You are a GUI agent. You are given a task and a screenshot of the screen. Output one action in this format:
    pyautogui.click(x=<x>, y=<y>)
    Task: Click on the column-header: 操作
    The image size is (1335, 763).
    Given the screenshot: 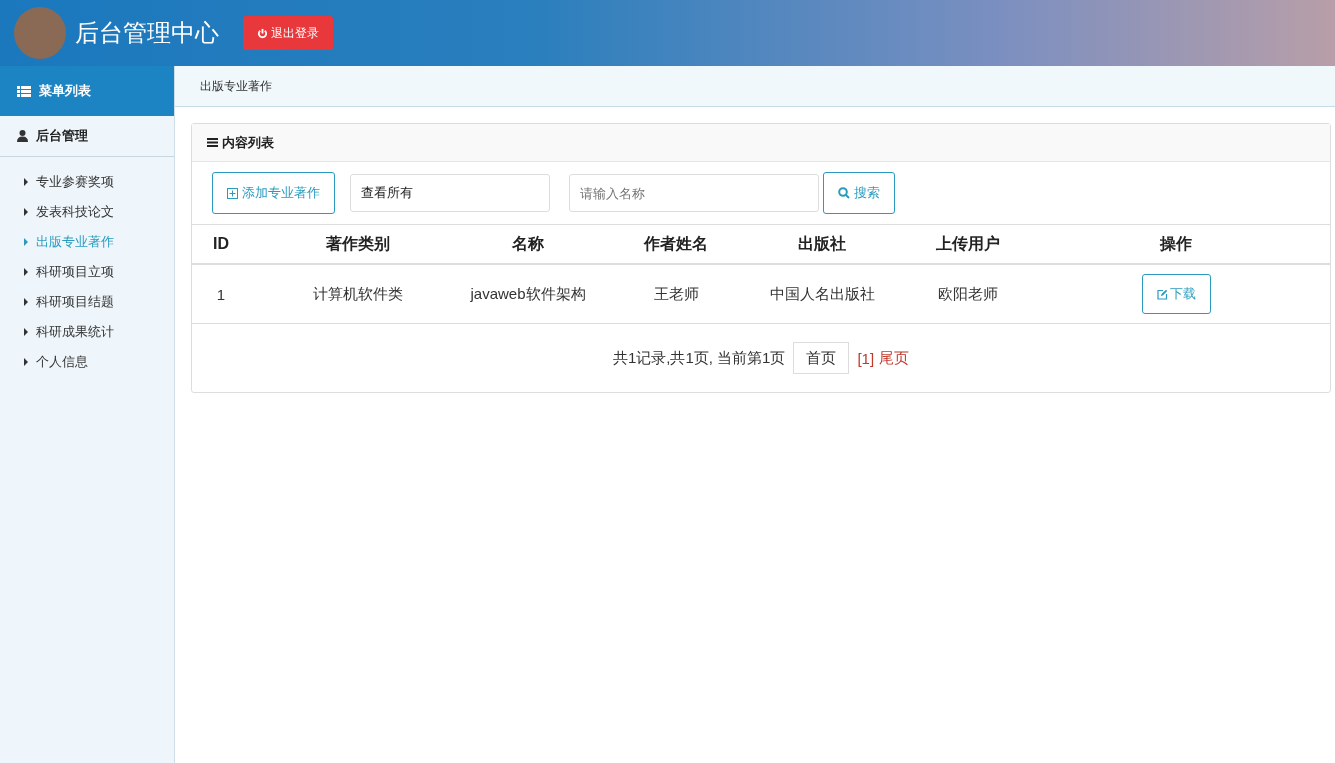 What is the action you would take?
    pyautogui.click(x=1175, y=243)
    